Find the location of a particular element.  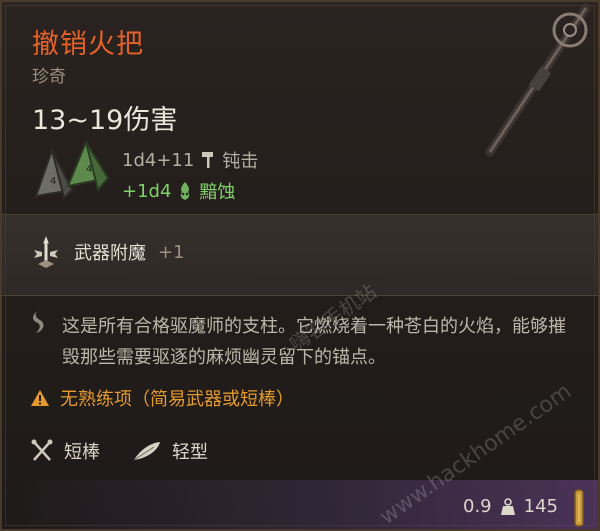

weight-icon is located at coordinates (507, 506).